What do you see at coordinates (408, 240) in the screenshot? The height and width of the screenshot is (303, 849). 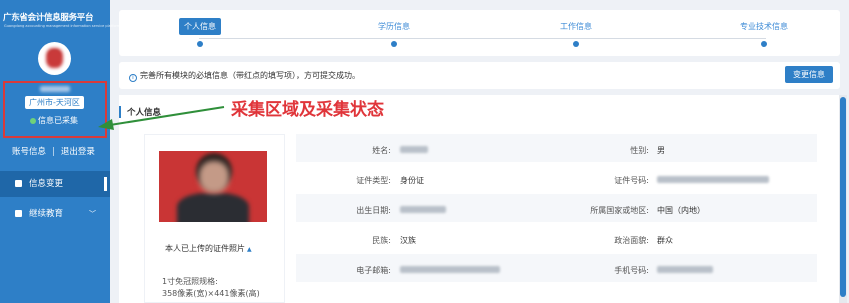 I see `ethnicity-value: 汉族` at bounding box center [408, 240].